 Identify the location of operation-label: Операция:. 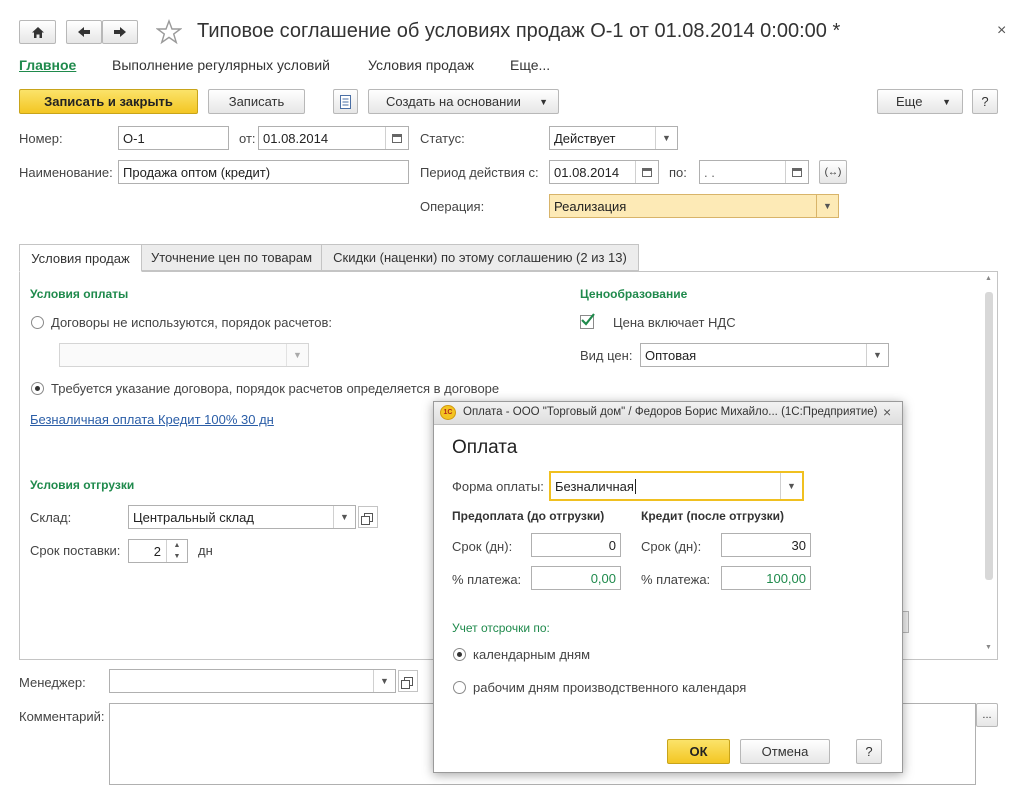
(452, 206).